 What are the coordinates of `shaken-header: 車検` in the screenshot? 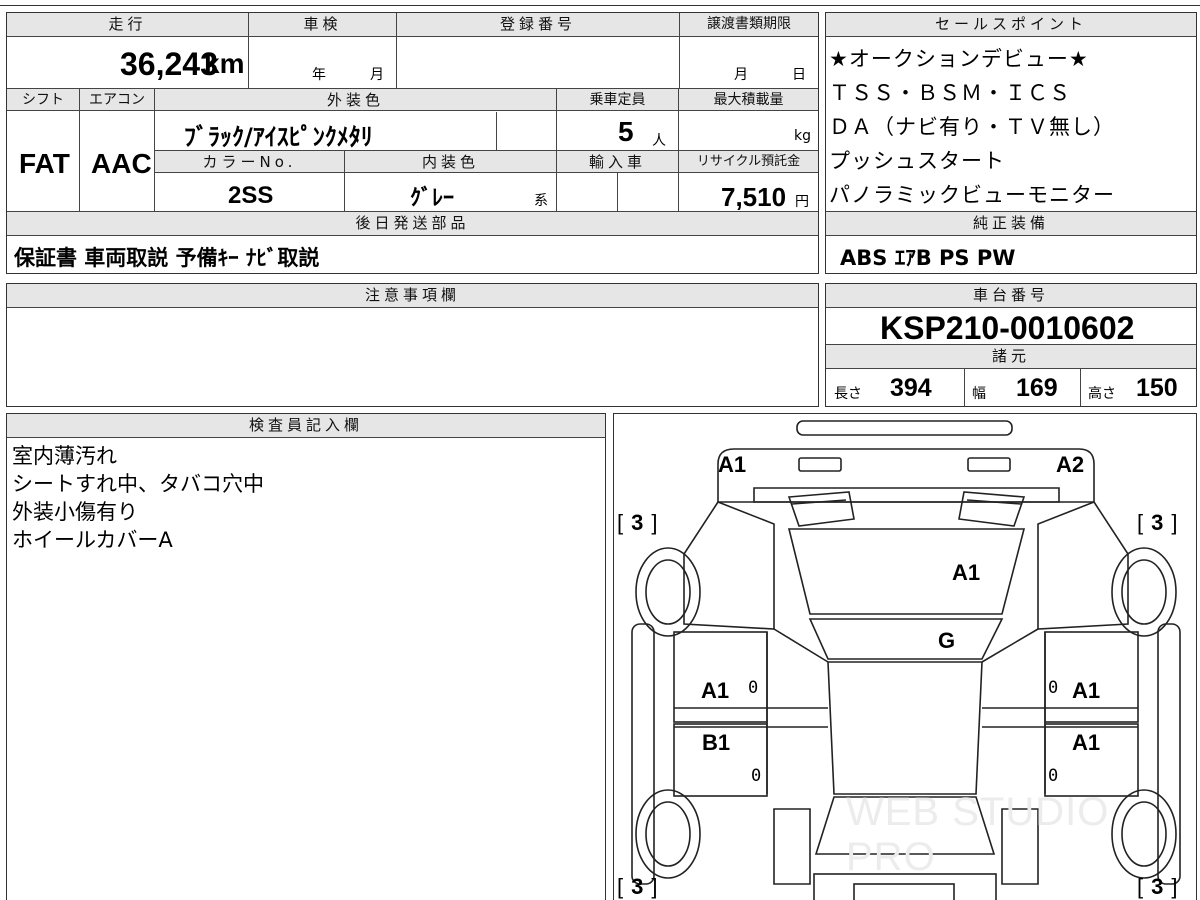 It's located at (322, 25).